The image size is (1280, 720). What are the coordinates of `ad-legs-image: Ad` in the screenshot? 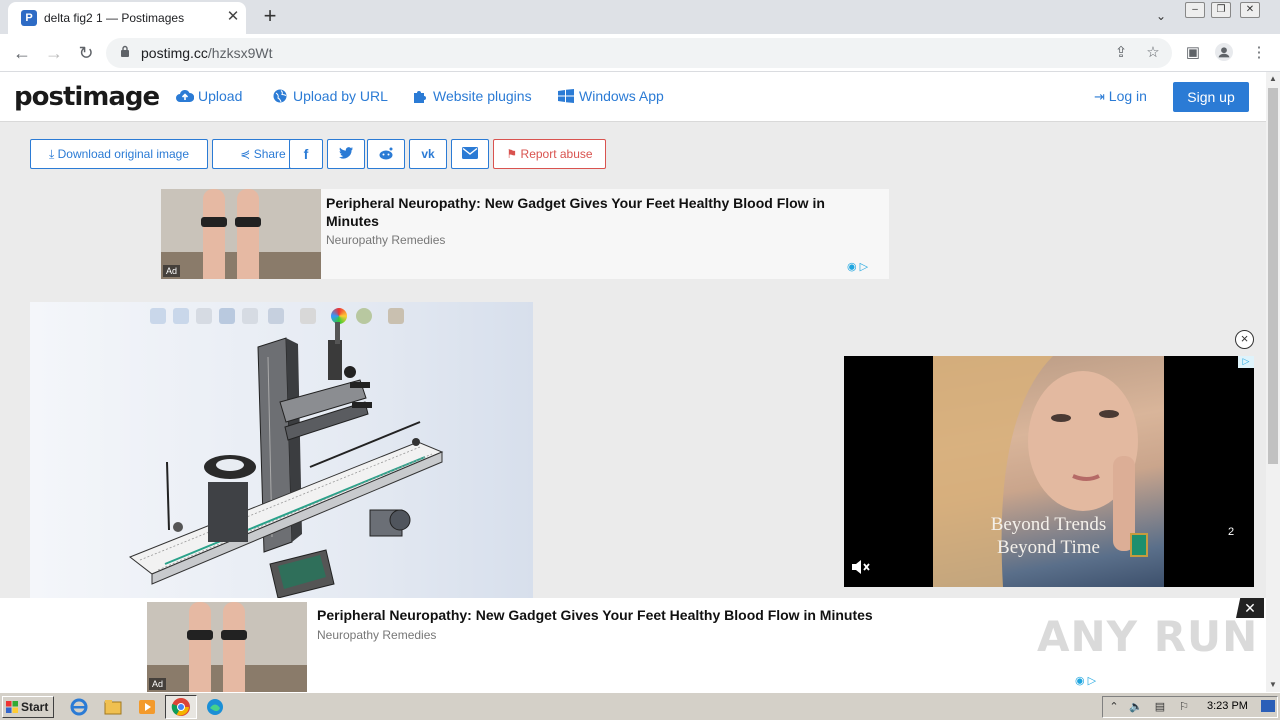 It's located at (241, 234).